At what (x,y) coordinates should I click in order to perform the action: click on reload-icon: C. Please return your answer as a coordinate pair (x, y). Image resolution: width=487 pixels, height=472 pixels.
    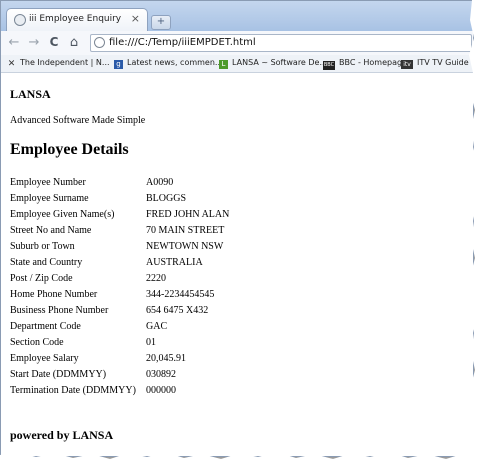
    Looking at the image, I should click on (54, 42).